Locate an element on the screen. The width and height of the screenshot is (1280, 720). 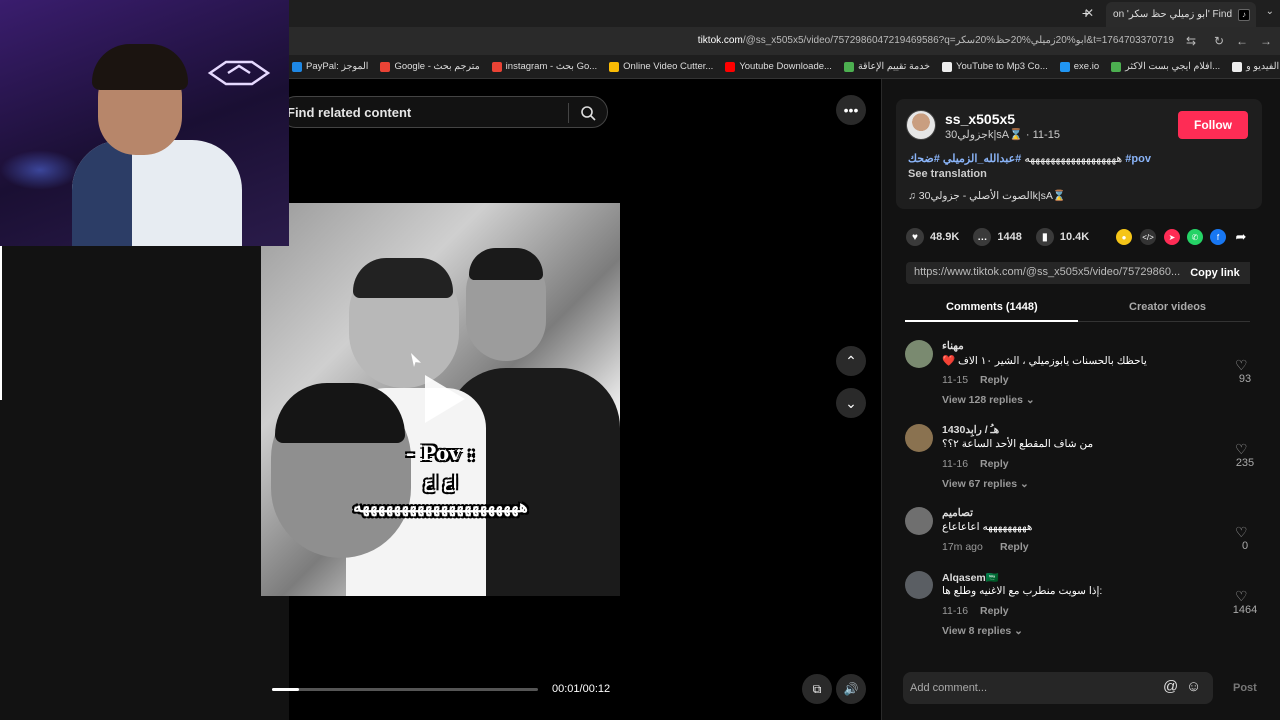
next-video-button: ⌄ is located at coordinates (851, 403).